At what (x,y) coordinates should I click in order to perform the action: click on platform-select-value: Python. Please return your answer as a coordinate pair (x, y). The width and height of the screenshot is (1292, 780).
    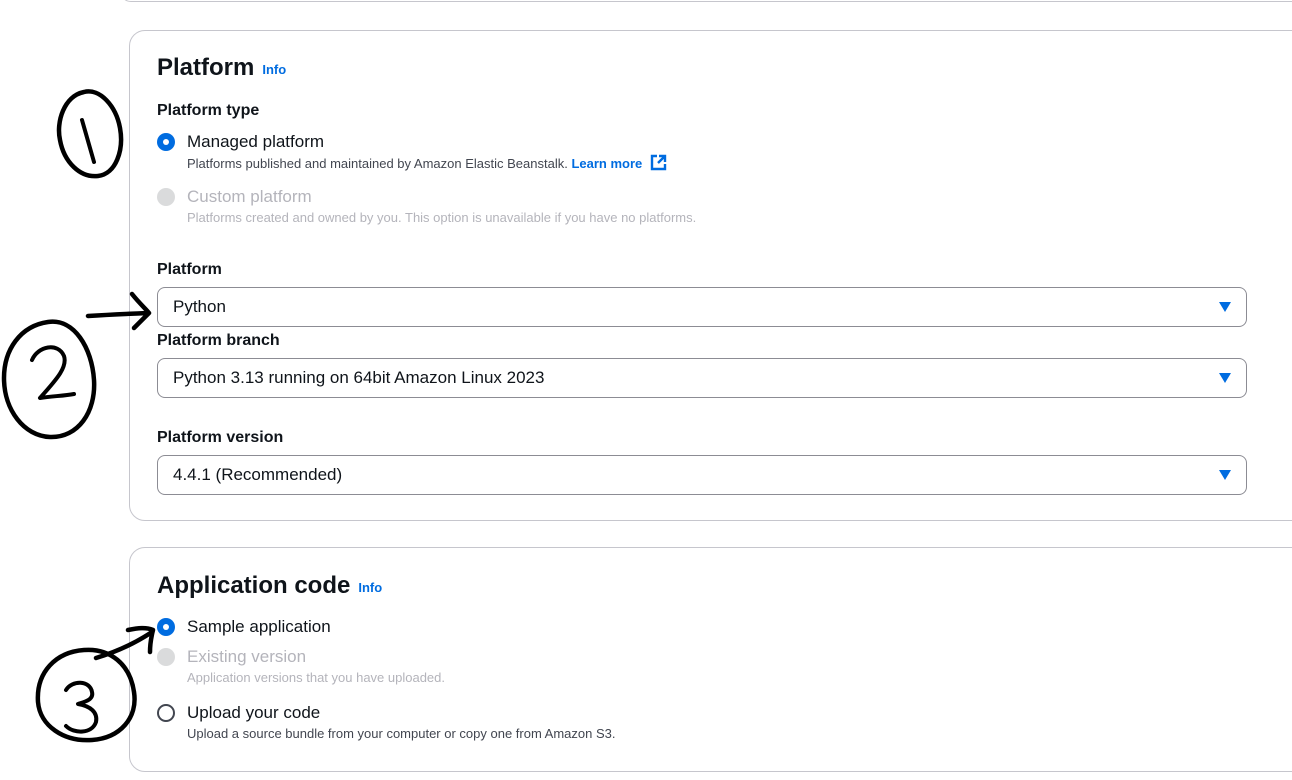
    Looking at the image, I should click on (199, 306).